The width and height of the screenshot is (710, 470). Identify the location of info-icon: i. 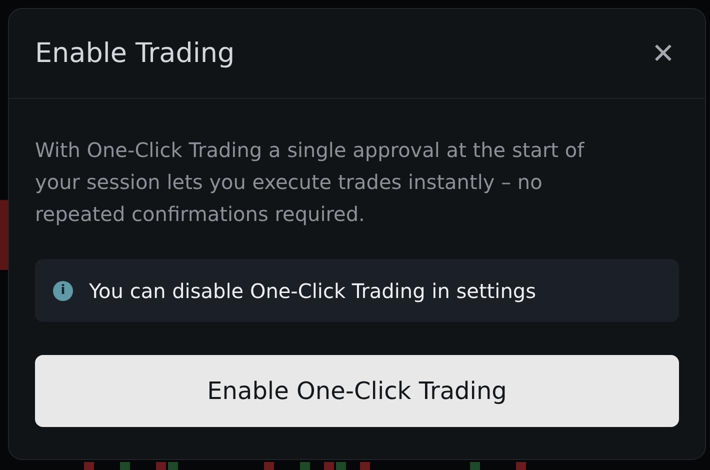
(63, 290).